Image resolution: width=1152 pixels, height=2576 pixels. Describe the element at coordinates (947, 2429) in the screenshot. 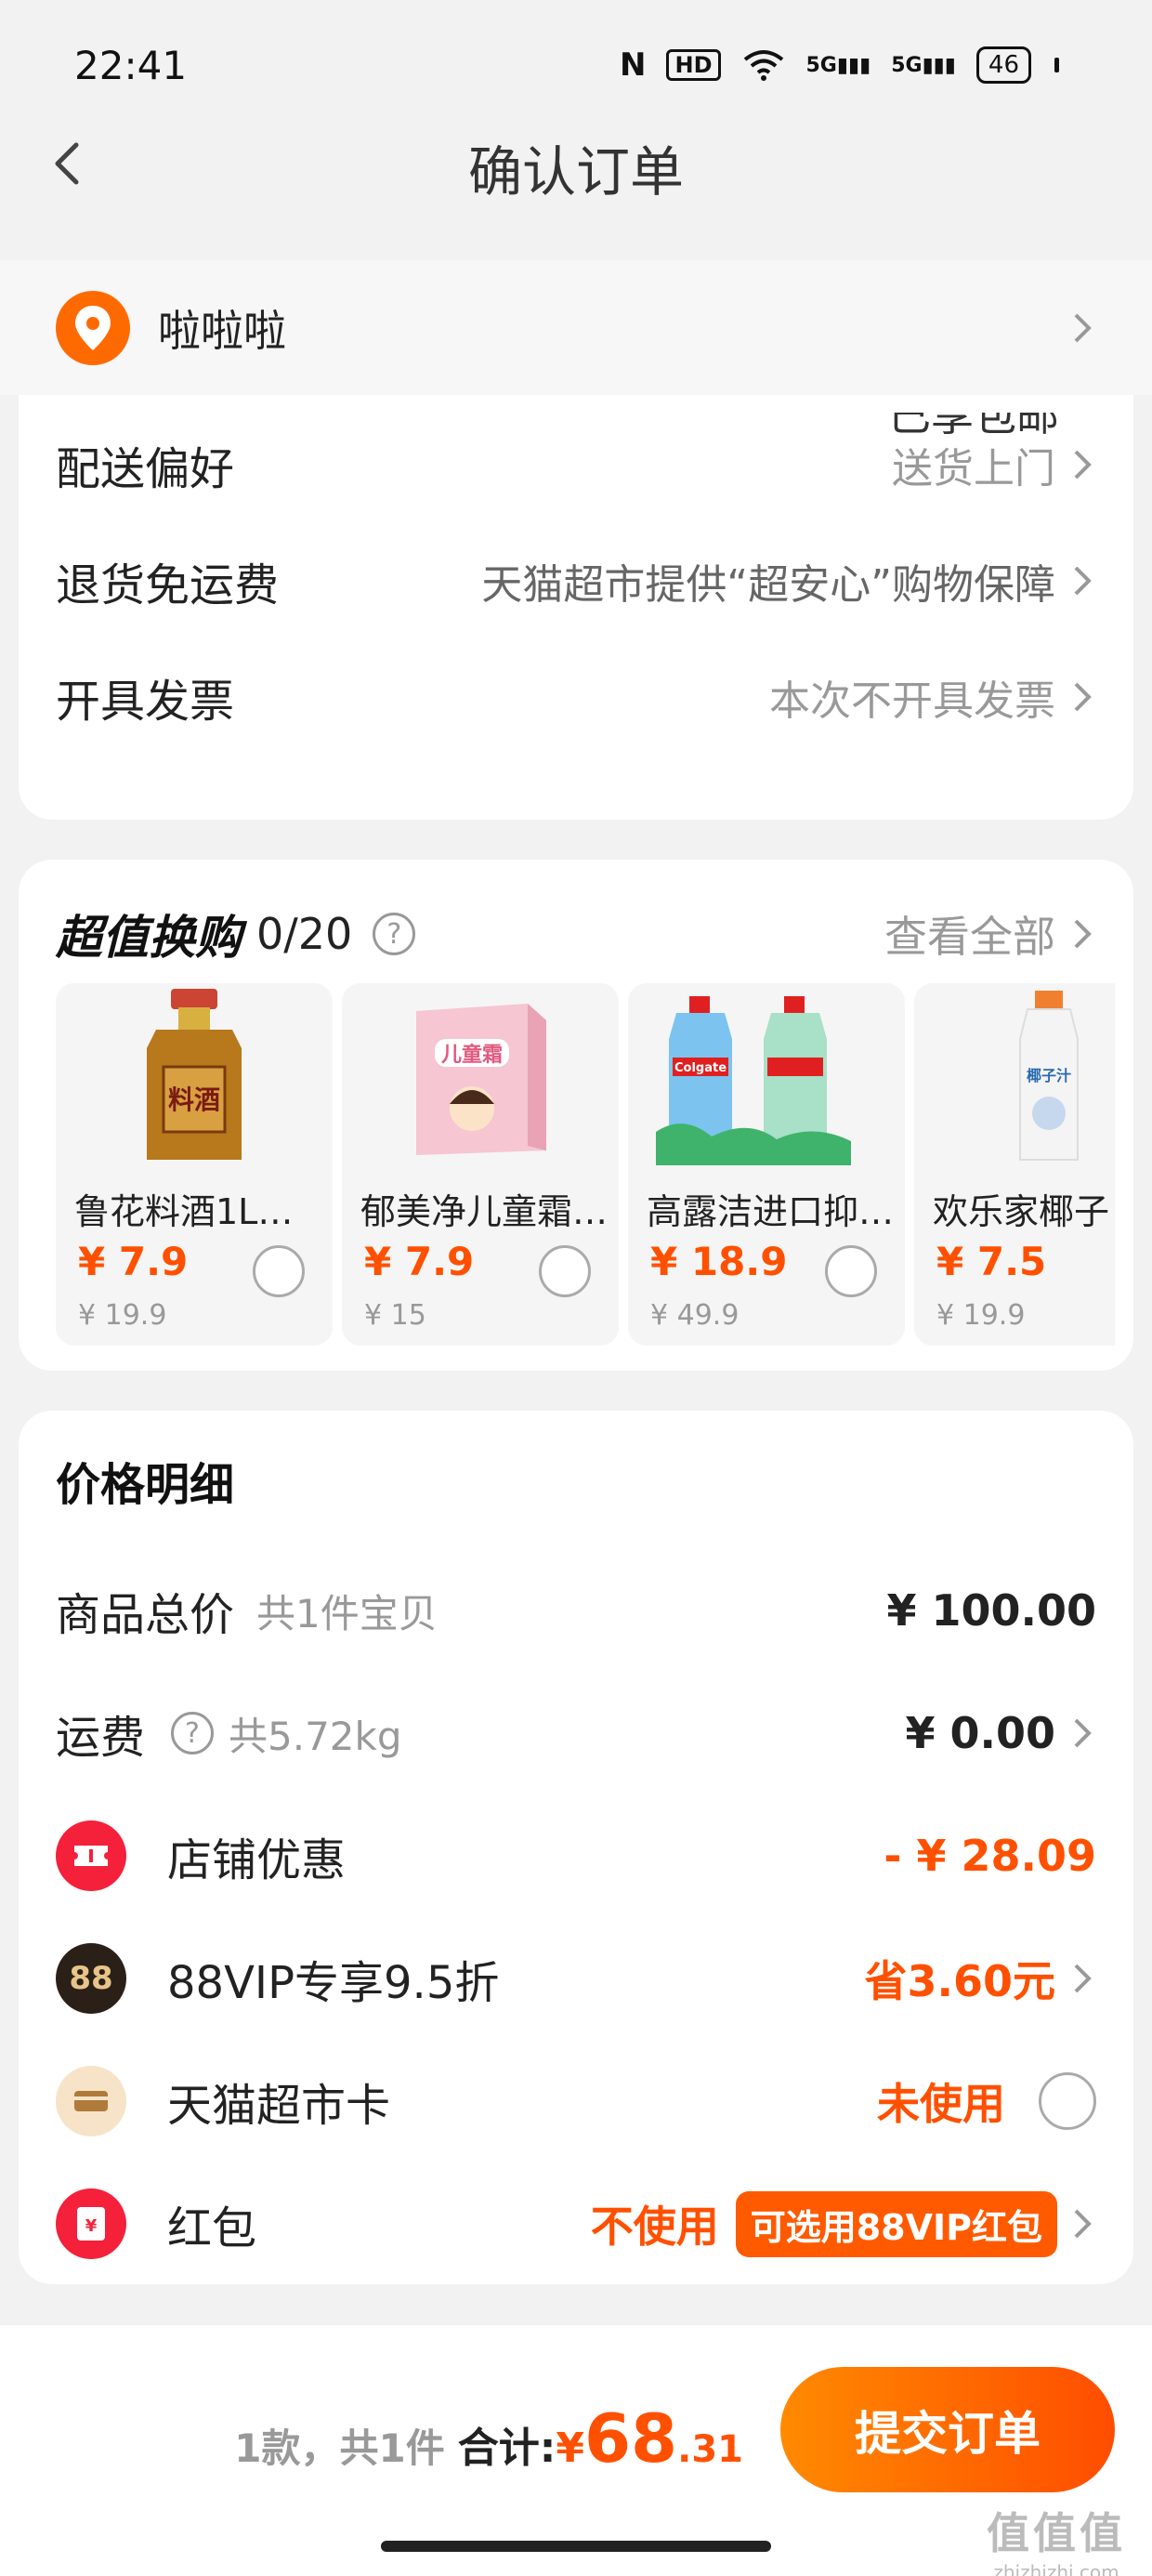

I see `submit-order-button: 提交订单` at that location.